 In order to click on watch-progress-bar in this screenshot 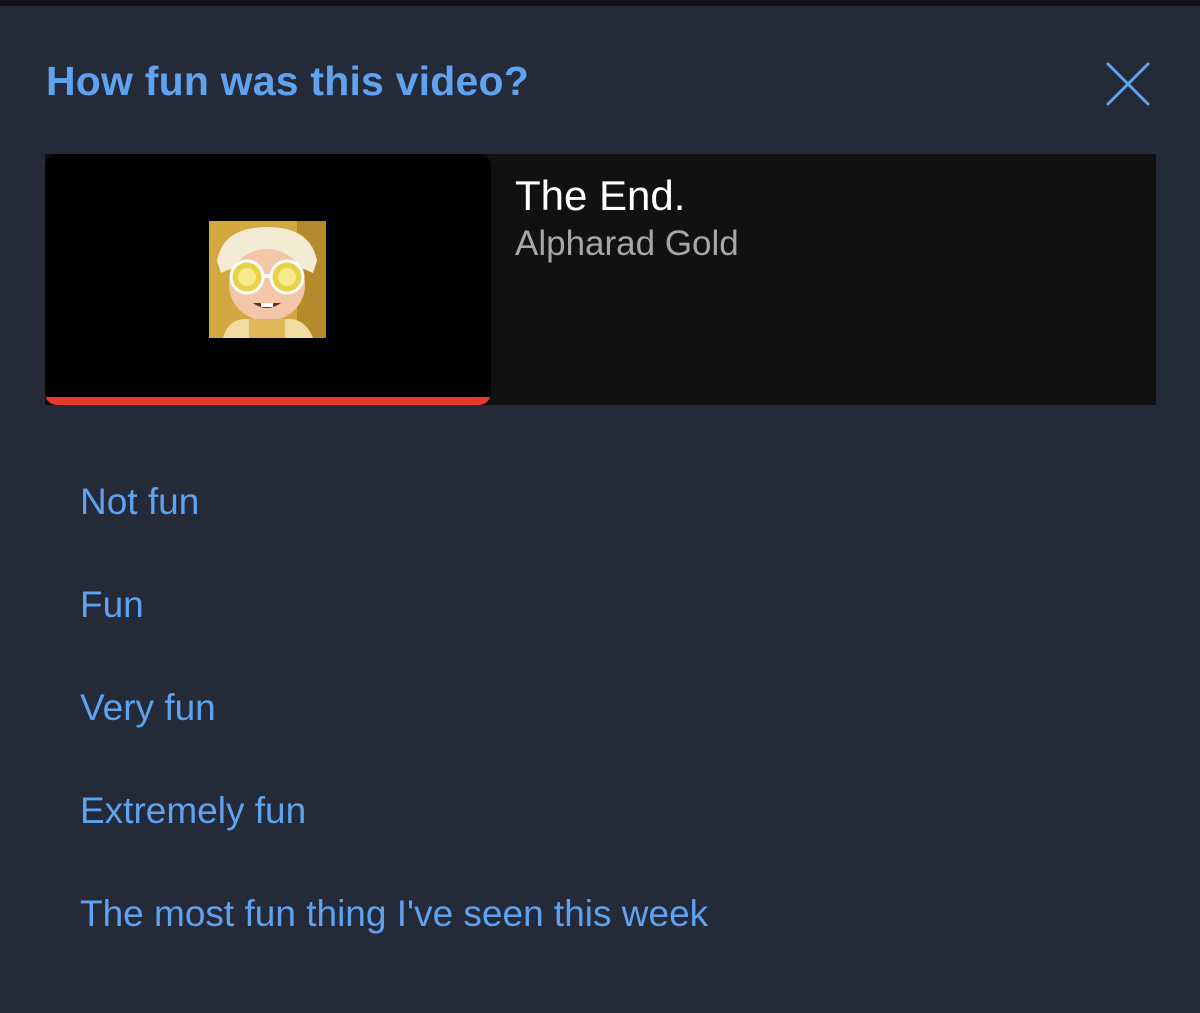, I will do `click(268, 401)`.